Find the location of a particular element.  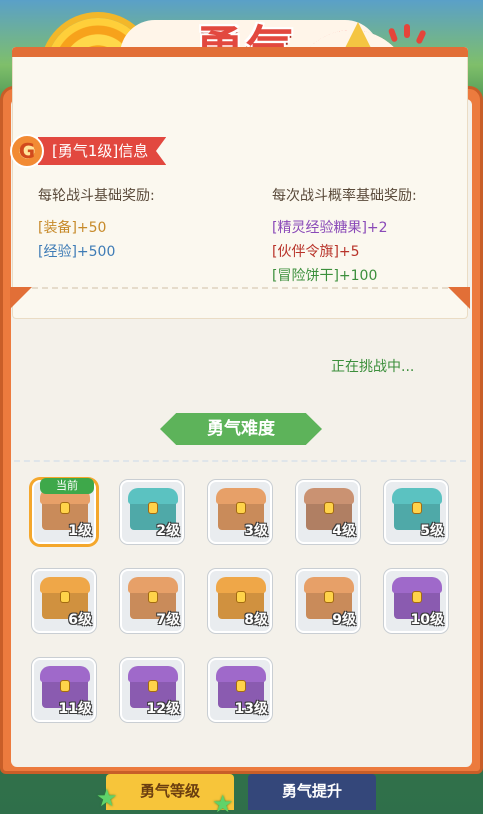

tab-courage-upgrade: 勇气提升 is located at coordinates (312, 792).